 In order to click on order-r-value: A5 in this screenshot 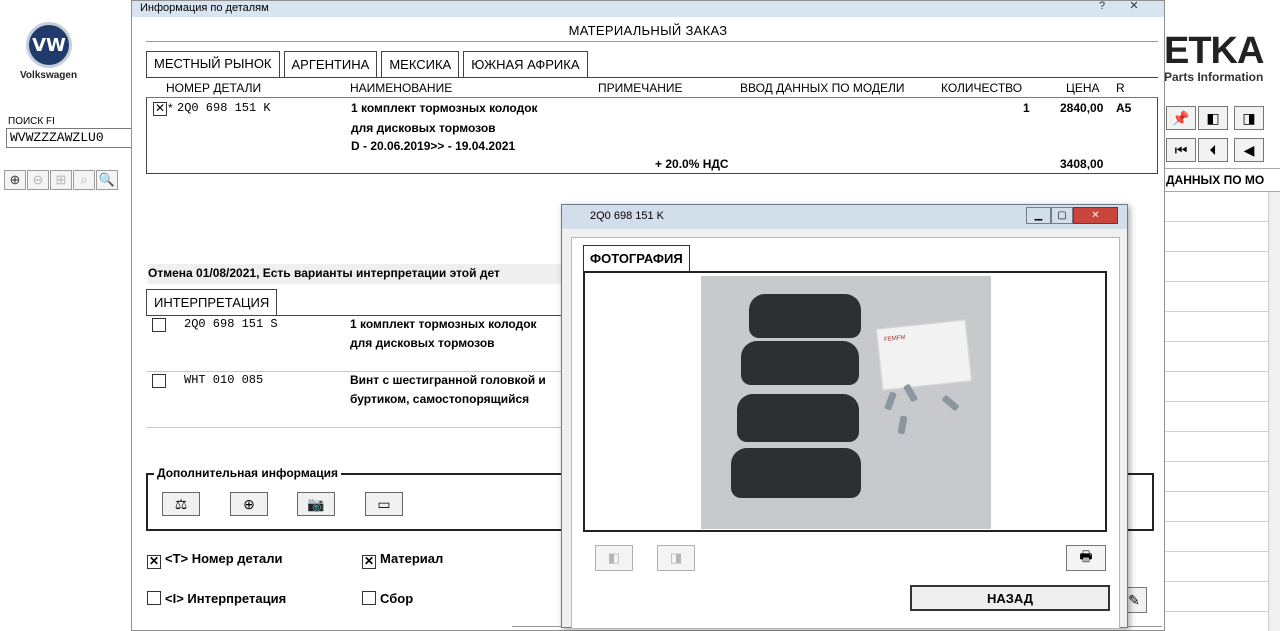, I will do `click(1124, 108)`.